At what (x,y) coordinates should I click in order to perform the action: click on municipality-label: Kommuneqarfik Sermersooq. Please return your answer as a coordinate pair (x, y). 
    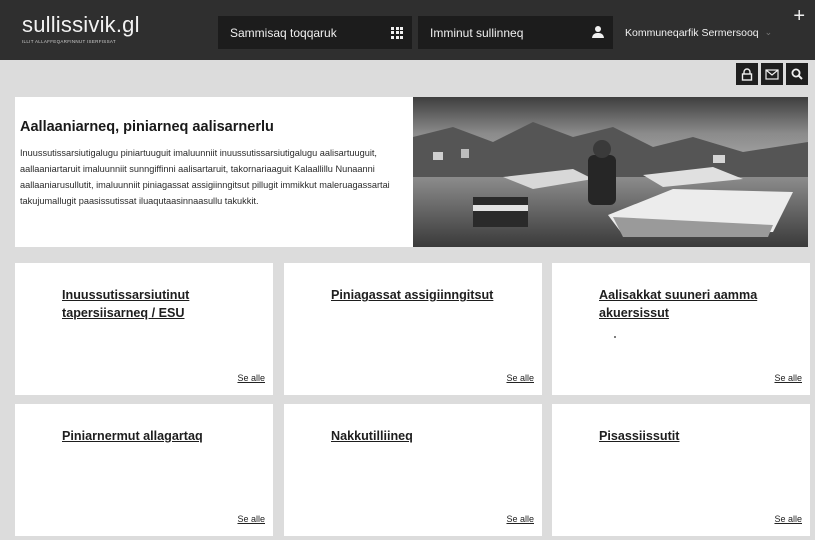
    Looking at the image, I should click on (692, 32).